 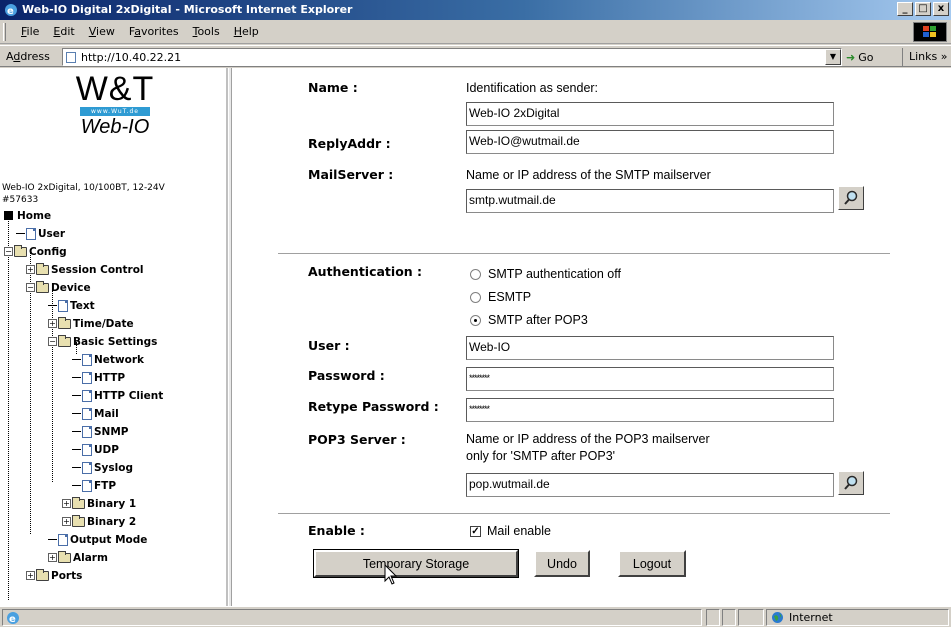 What do you see at coordinates (90, 557) in the screenshot?
I see `tree-item-label: Alarm` at bounding box center [90, 557].